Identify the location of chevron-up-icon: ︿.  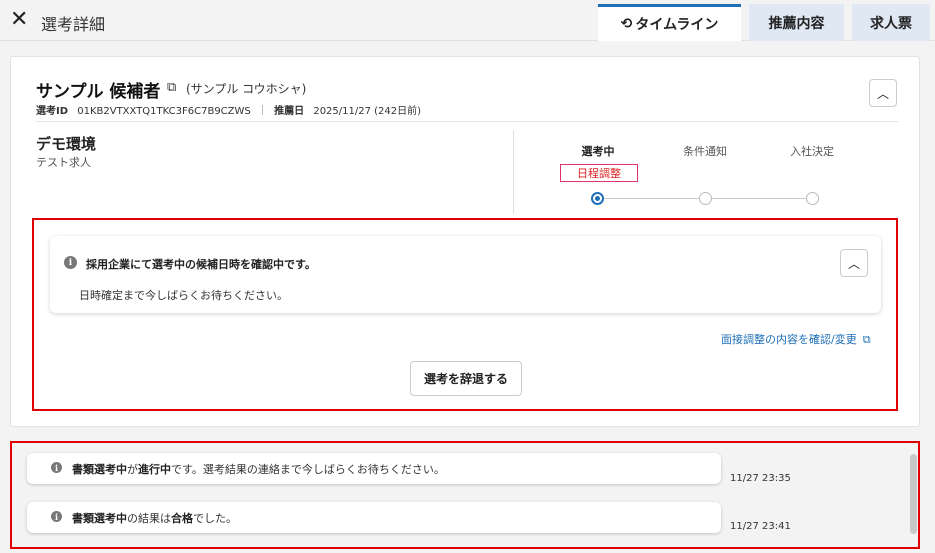
(882, 93).